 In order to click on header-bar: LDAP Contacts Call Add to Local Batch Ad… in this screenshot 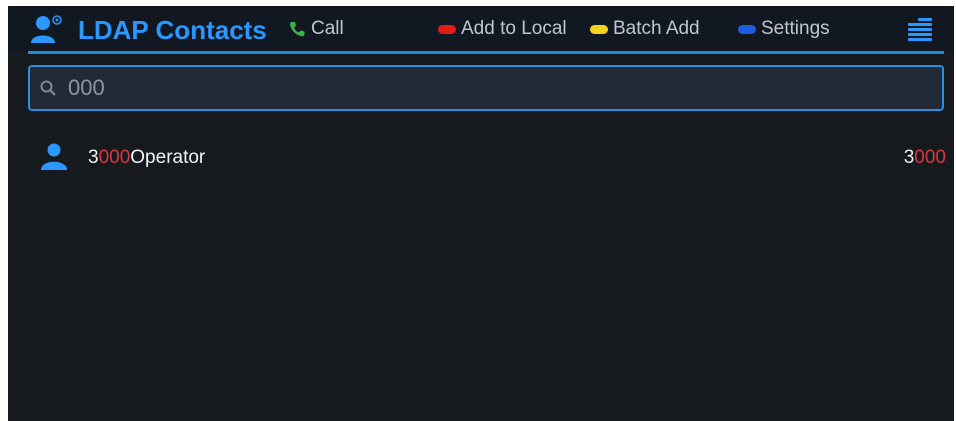, I will do `click(481, 29)`.